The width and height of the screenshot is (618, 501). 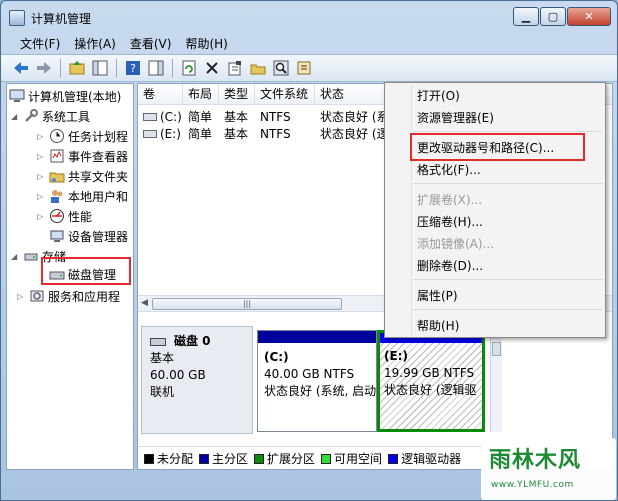 What do you see at coordinates (88, 236) in the screenshot?
I see `tree-item-device-manager: 设备管理器` at bounding box center [88, 236].